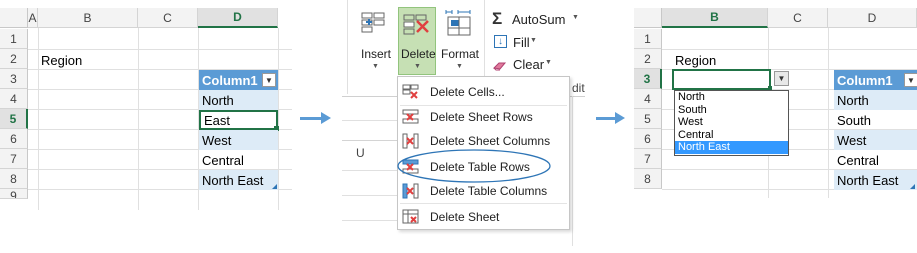 The width and height of the screenshot is (917, 253). Describe the element at coordinates (375, 66) in the screenshot. I see `insert-dropdown-icon: ▼` at that location.